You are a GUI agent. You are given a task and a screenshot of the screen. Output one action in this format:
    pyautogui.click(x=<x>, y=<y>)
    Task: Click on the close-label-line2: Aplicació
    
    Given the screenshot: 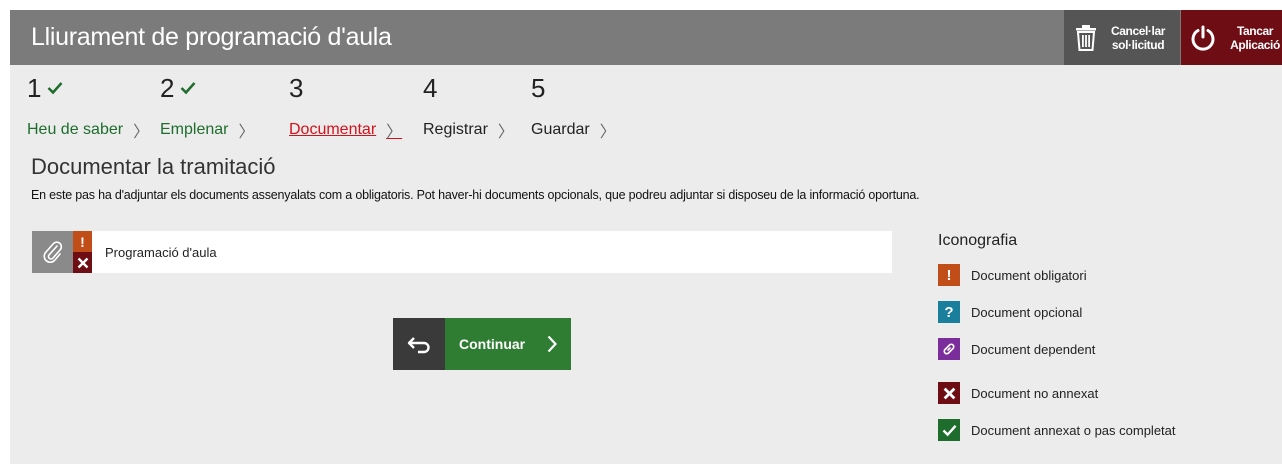 What is the action you would take?
    pyautogui.click(x=1255, y=44)
    